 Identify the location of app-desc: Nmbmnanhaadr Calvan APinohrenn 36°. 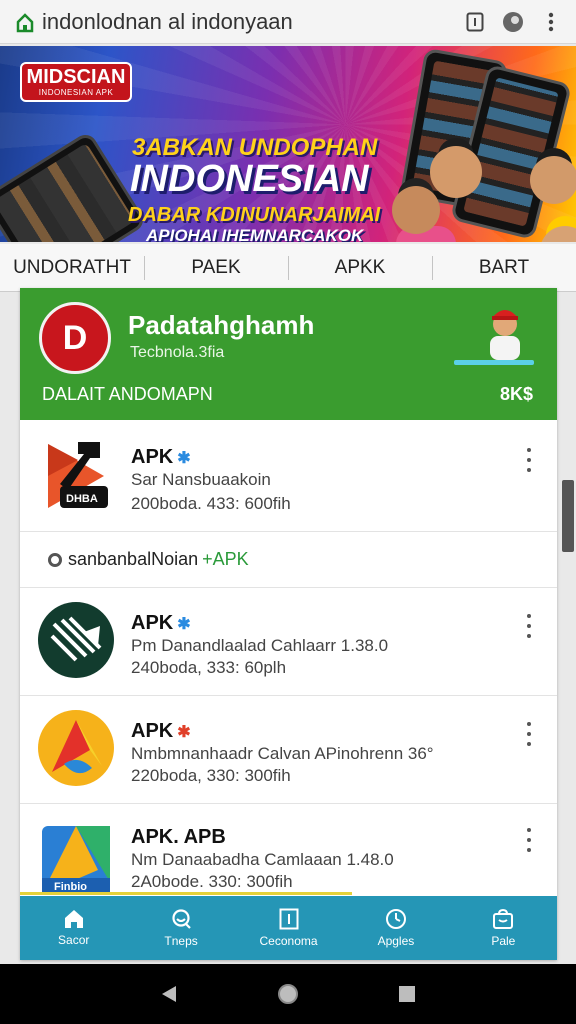
(282, 753).